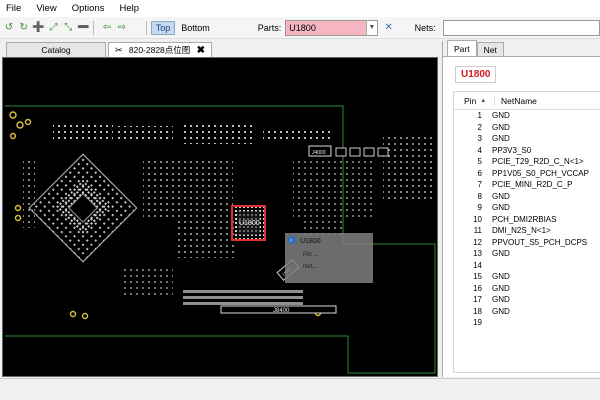 The image size is (600, 400). I want to click on pin-number: 5, so click(479, 162).